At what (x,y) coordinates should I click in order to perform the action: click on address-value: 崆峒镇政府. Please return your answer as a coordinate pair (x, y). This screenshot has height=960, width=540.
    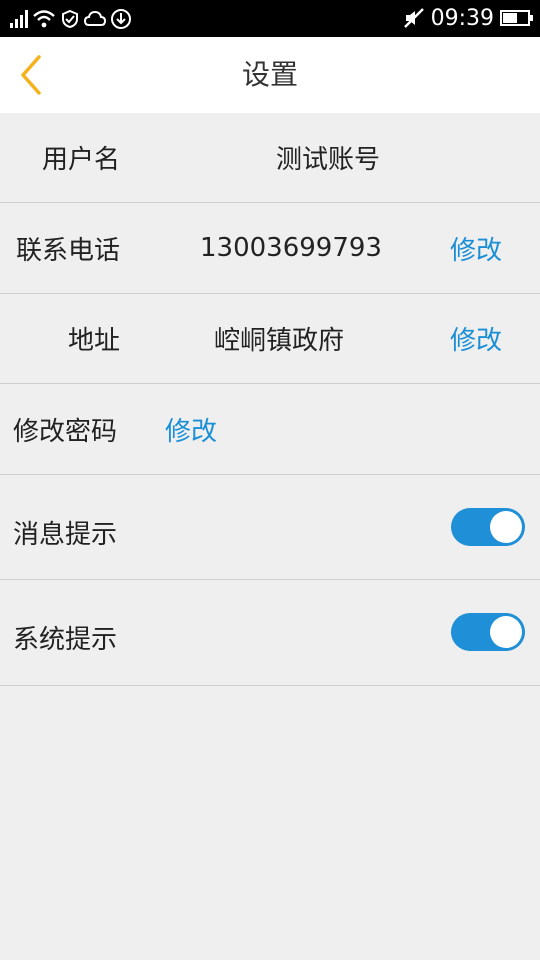
    Looking at the image, I should click on (279, 341).